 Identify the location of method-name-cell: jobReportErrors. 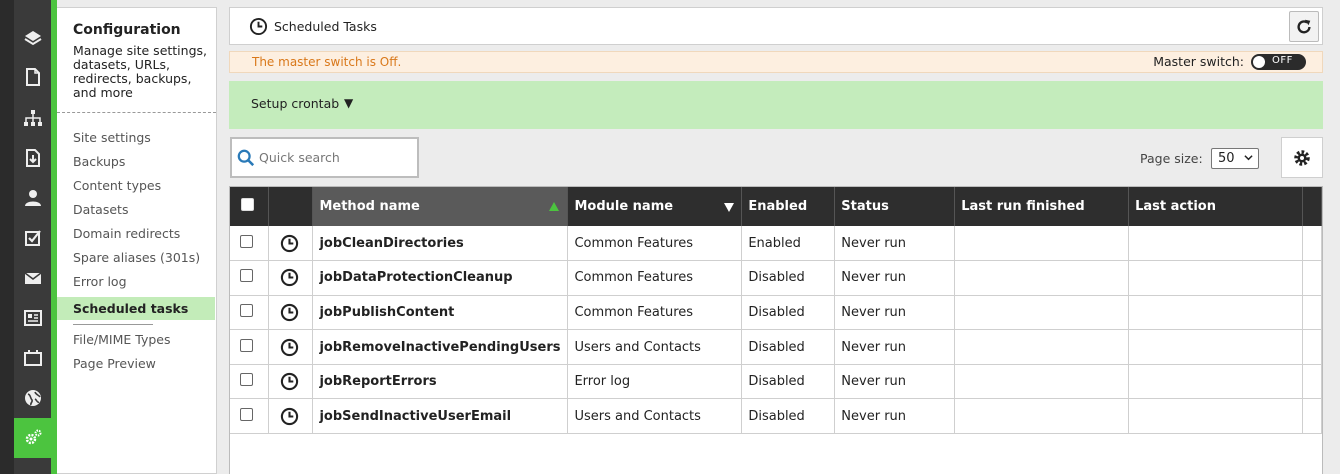
(440, 382).